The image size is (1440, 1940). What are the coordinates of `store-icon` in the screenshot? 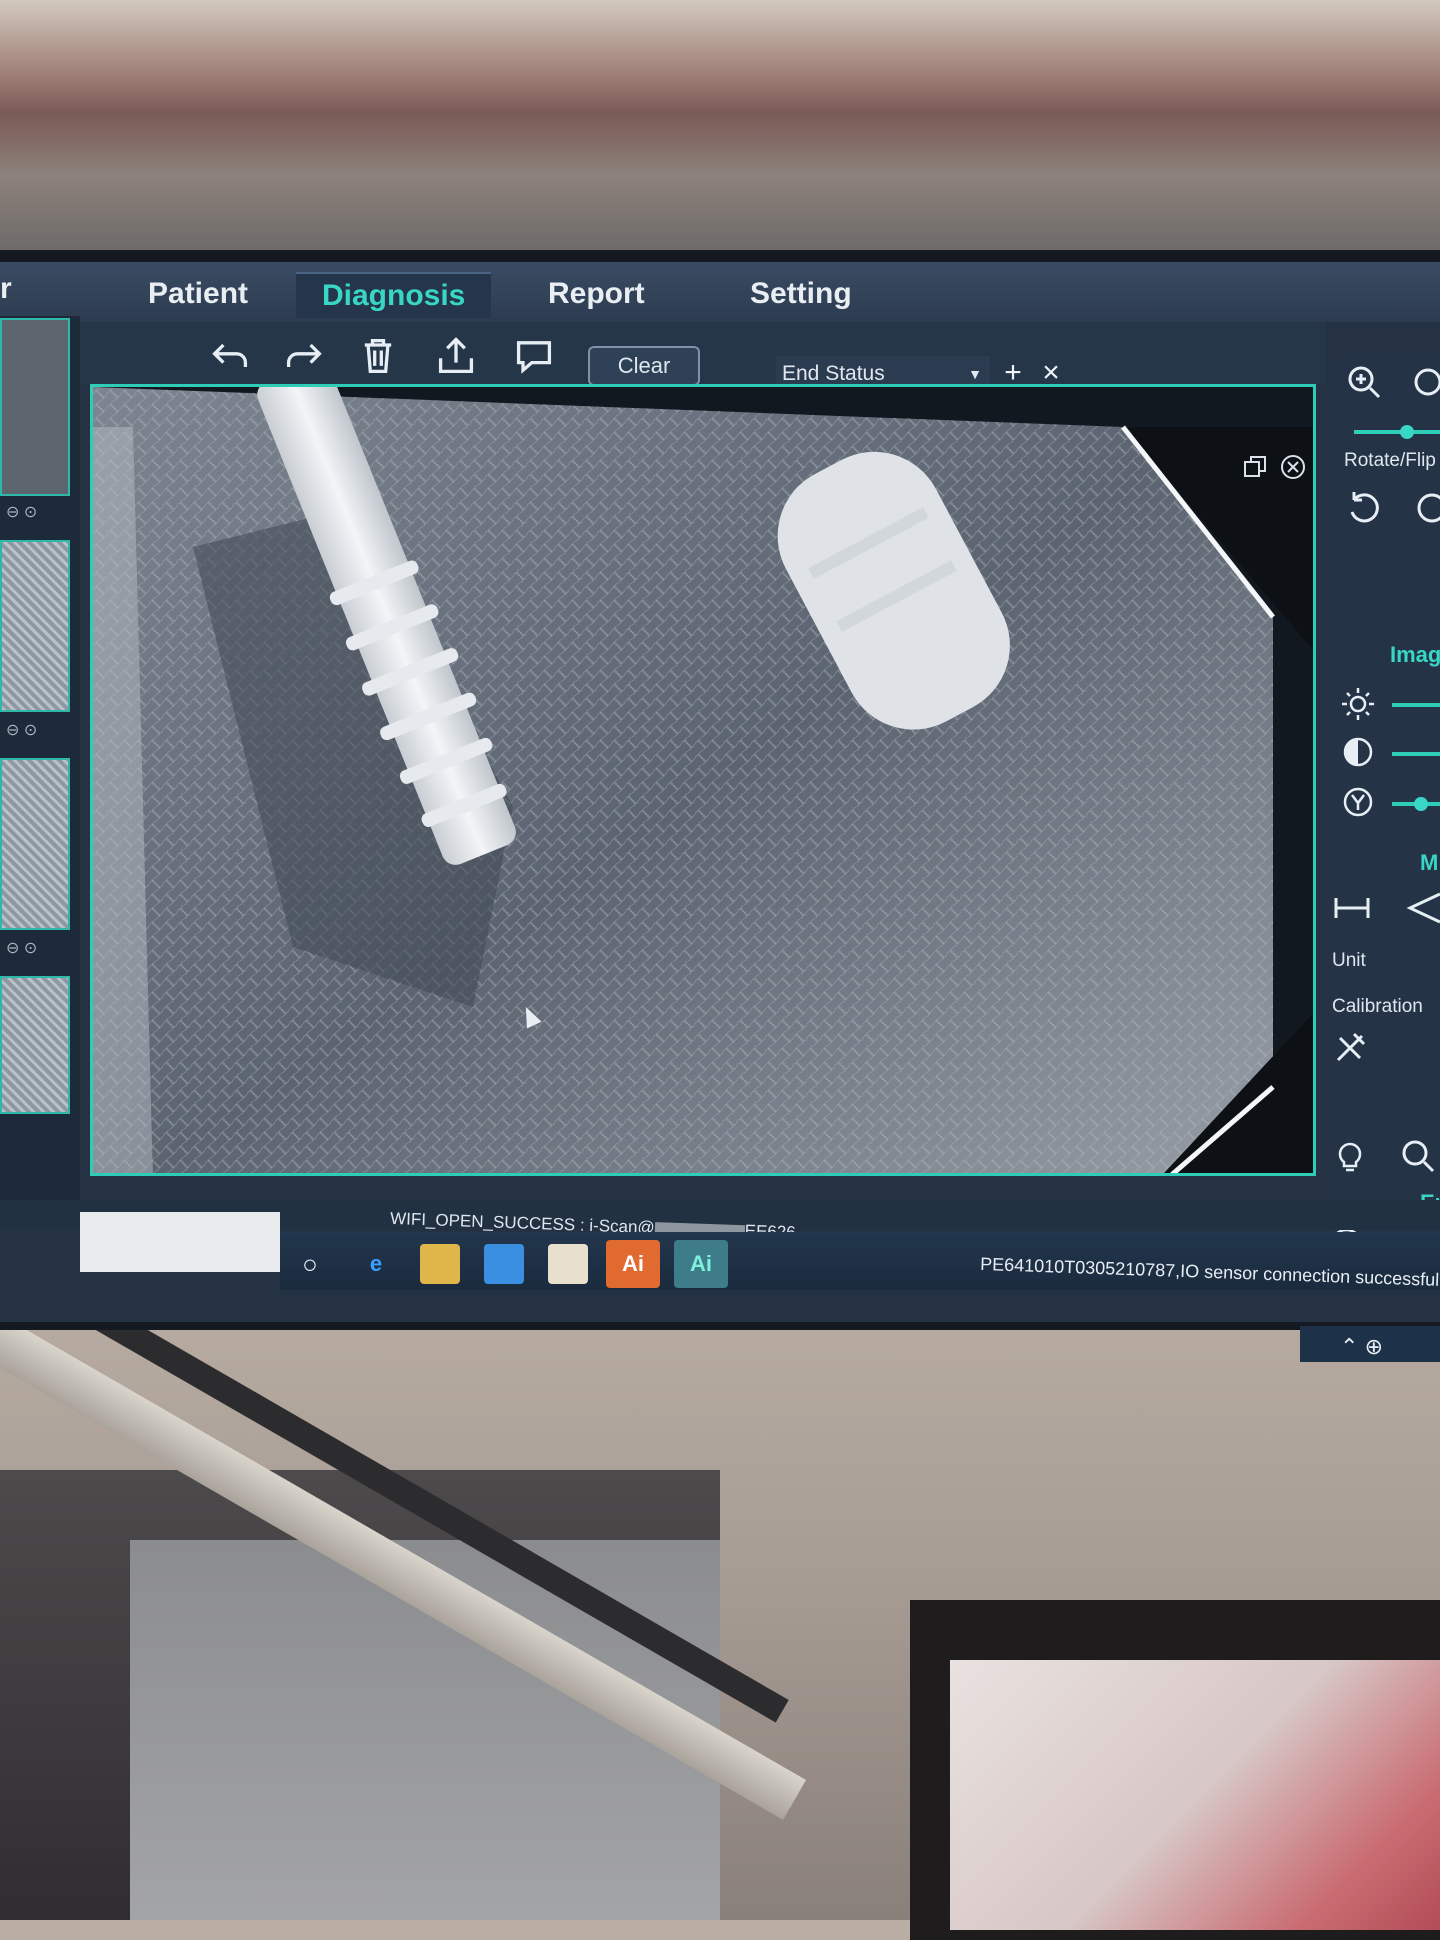 It's located at (568, 1264).